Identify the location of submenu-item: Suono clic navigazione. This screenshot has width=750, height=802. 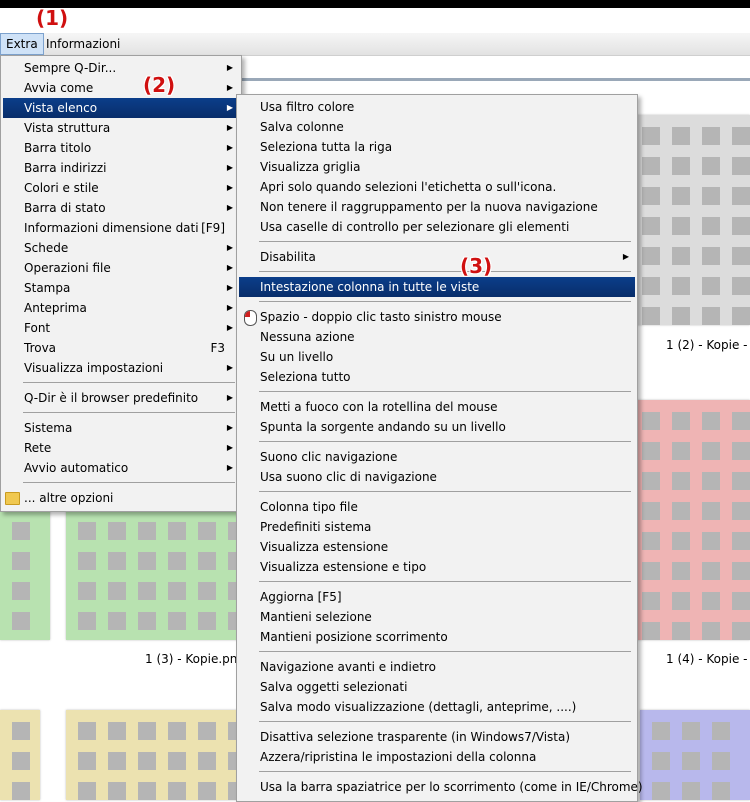
(437, 457).